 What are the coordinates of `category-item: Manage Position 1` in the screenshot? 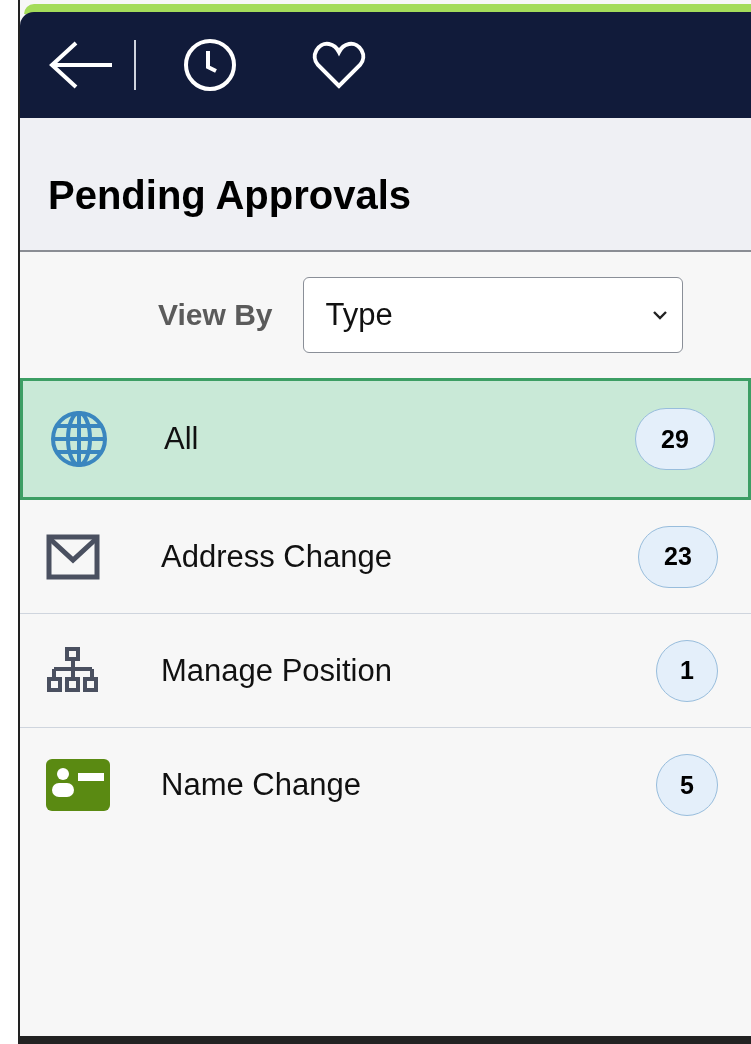 It's located at (385, 671).